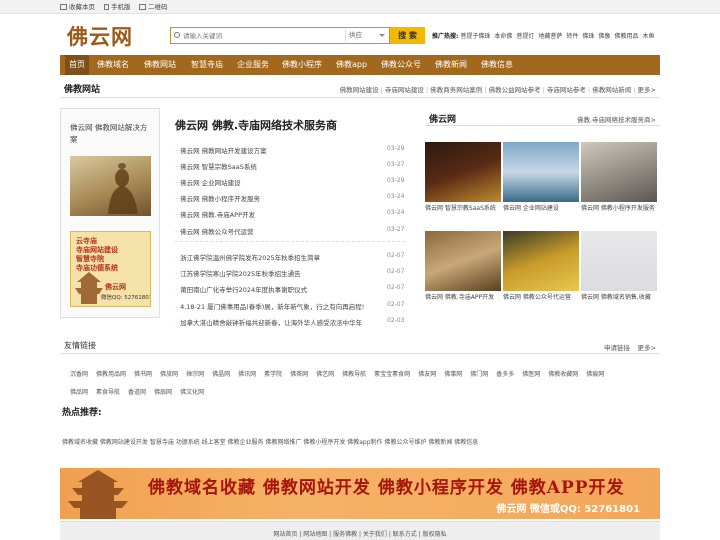  What do you see at coordinates (108, 392) in the screenshot?
I see `friend-link: 素食导航` at bounding box center [108, 392].